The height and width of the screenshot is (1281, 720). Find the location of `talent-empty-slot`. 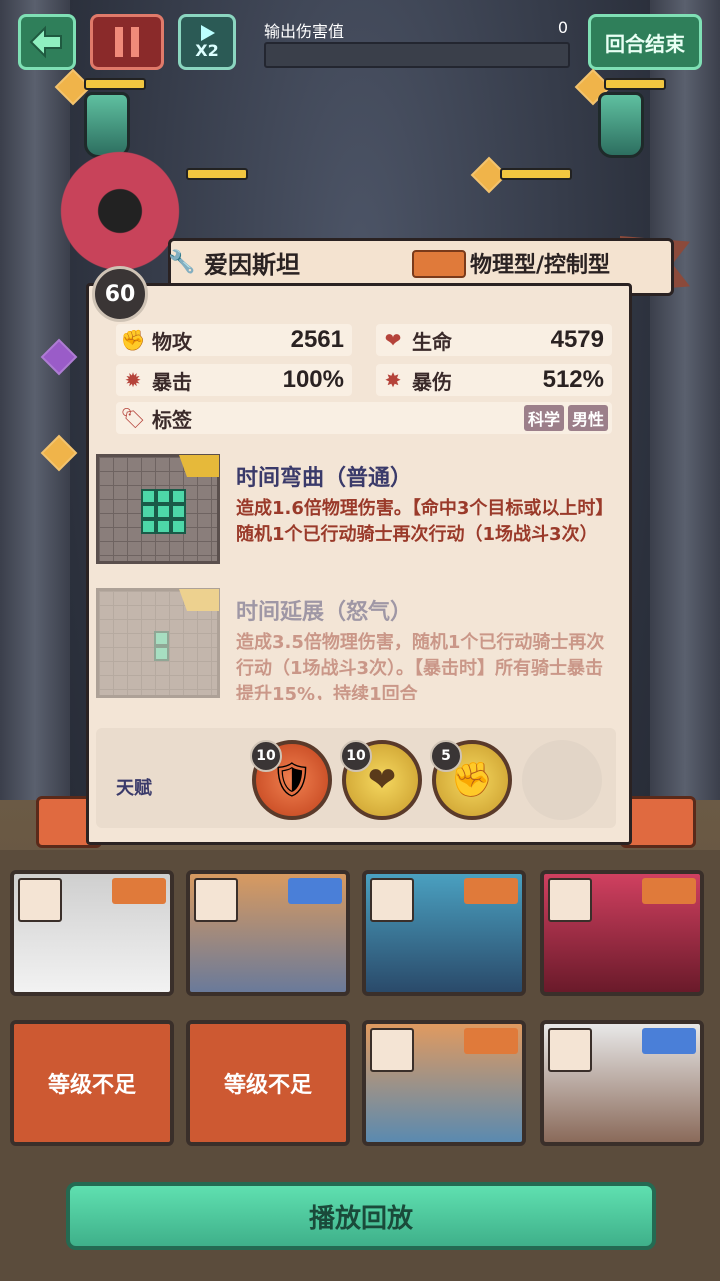

talent-empty-slot is located at coordinates (562, 780).